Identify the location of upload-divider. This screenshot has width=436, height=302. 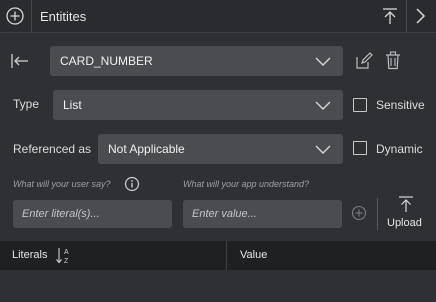
(377, 214).